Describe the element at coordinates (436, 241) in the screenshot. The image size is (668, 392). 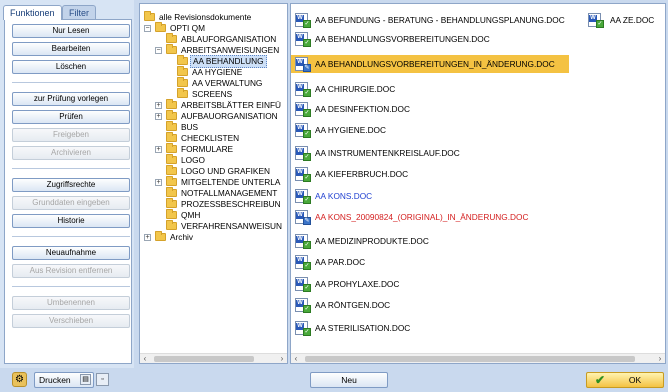
I see `file-item: ✓ AA MEDIZINPRODUKTE.DOC` at that location.